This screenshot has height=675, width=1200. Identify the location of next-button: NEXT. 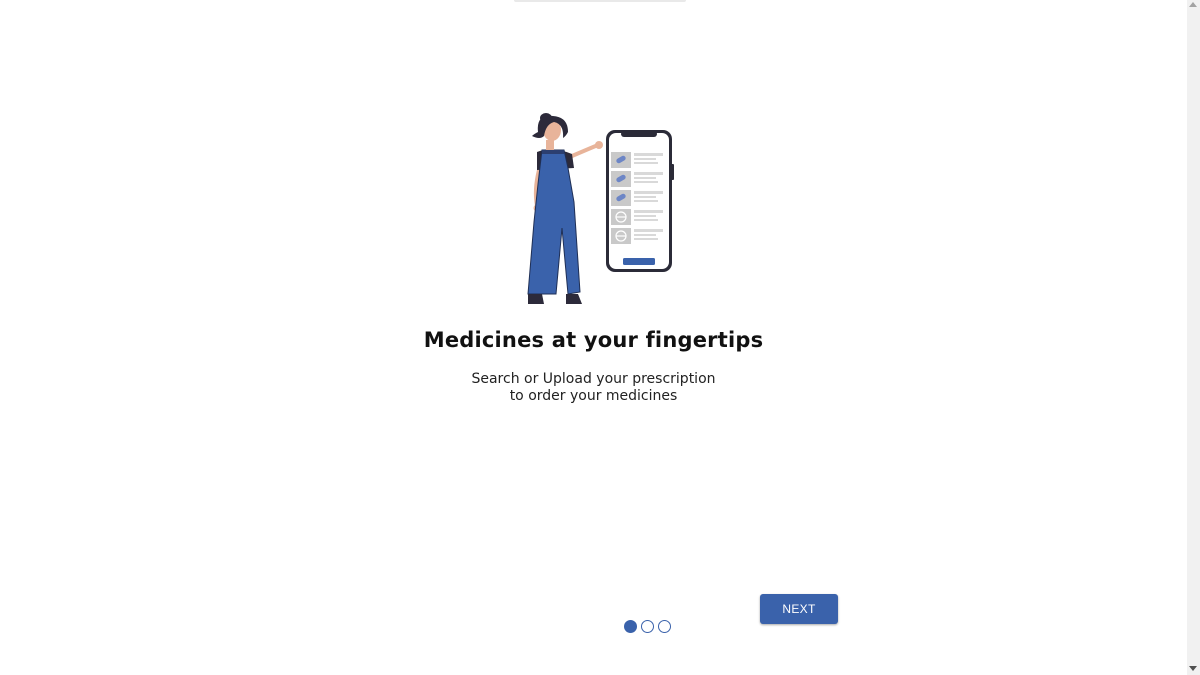
(799, 609).